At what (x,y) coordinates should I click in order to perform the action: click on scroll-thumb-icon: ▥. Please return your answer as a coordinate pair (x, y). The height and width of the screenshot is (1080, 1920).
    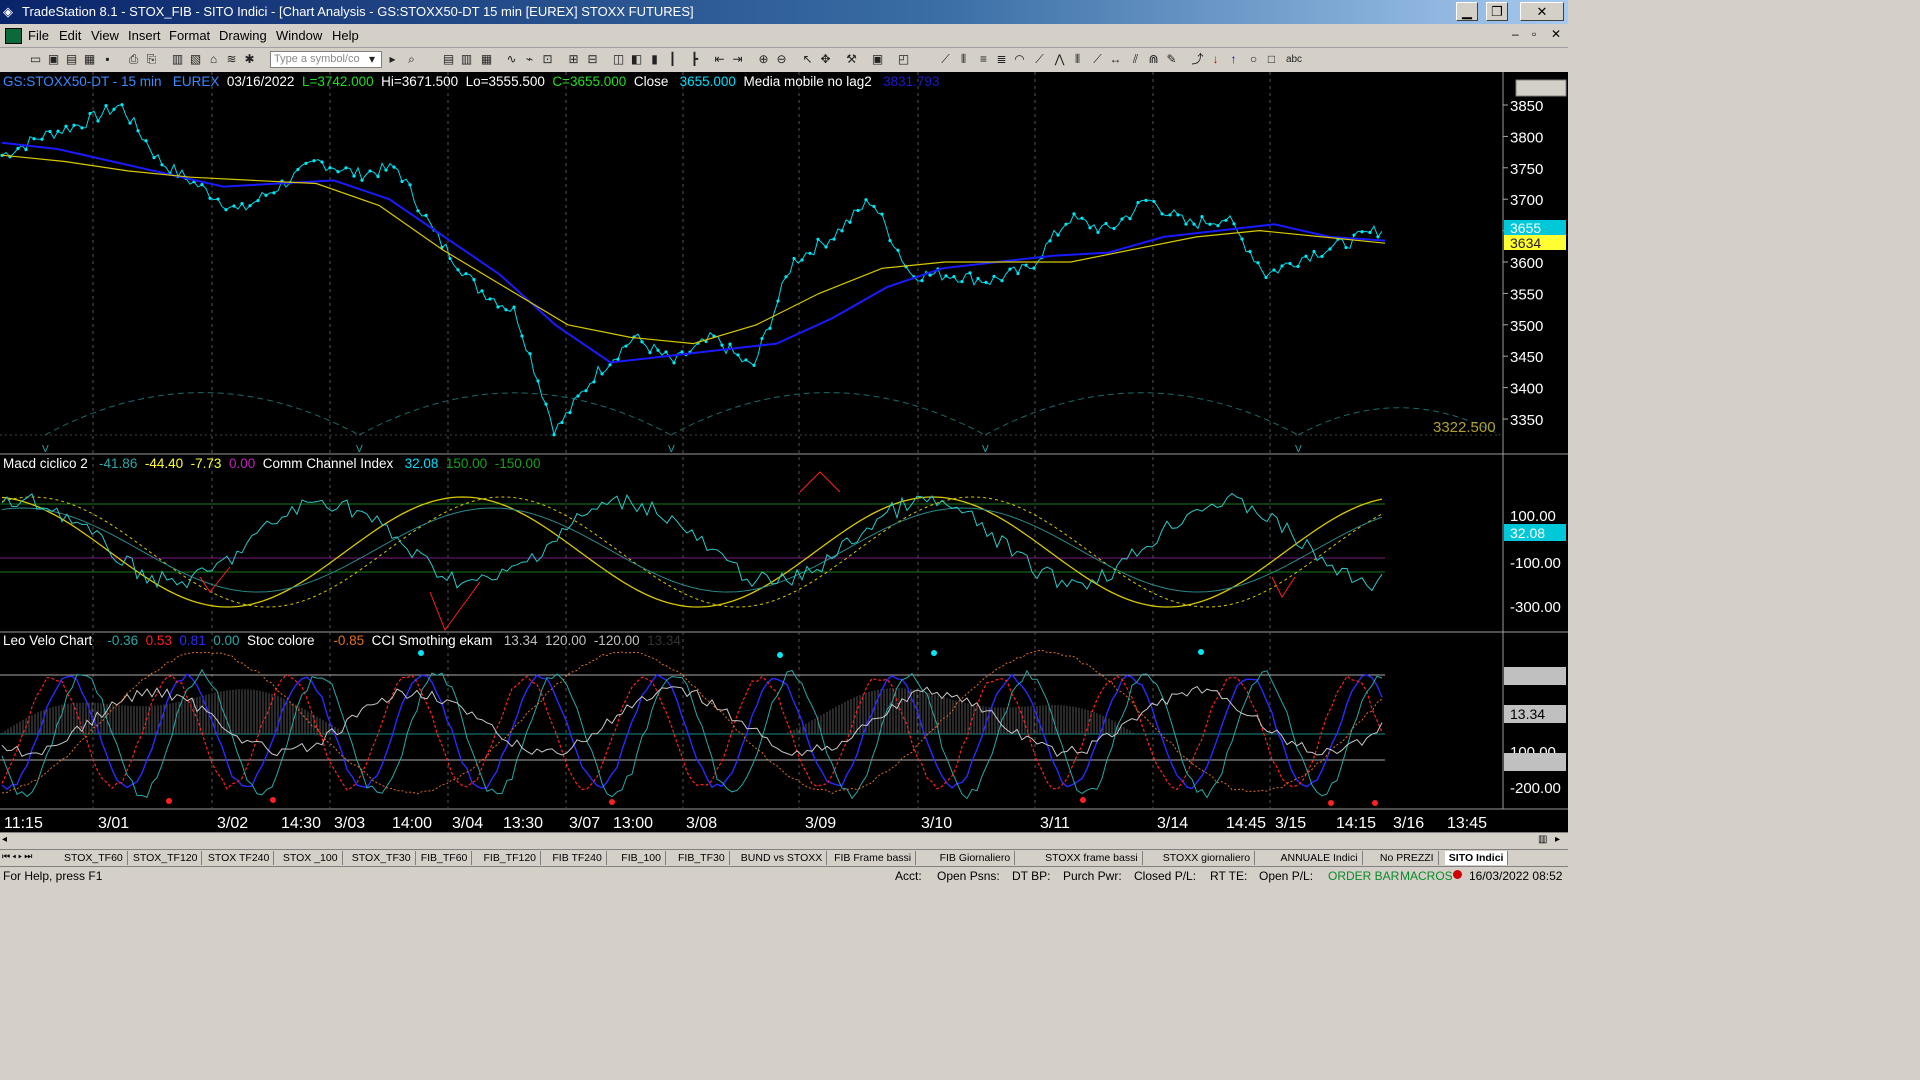
    Looking at the image, I should click on (1542, 839).